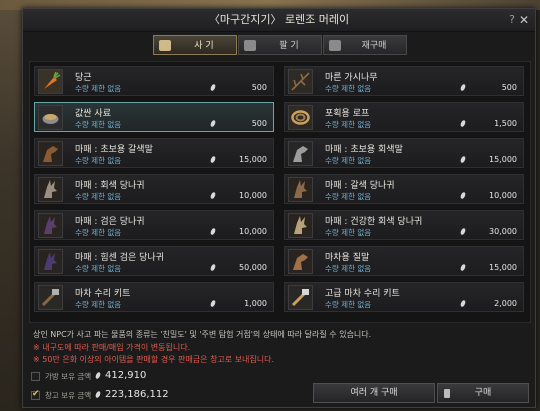  Describe the element at coordinates (255, 303) in the screenshot. I see `item-price: 1,000` at that location.